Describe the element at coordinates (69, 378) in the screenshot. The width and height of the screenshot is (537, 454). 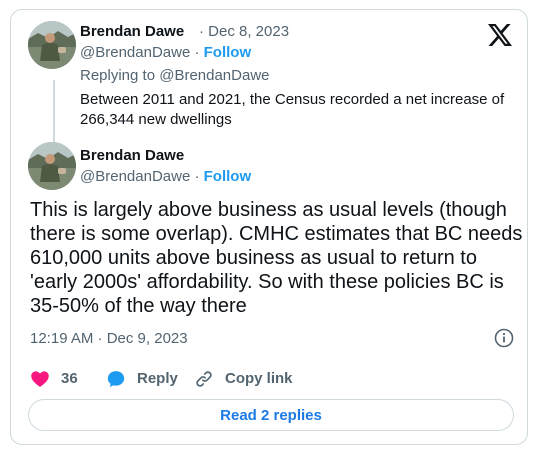
I see `like-count: 36` at that location.